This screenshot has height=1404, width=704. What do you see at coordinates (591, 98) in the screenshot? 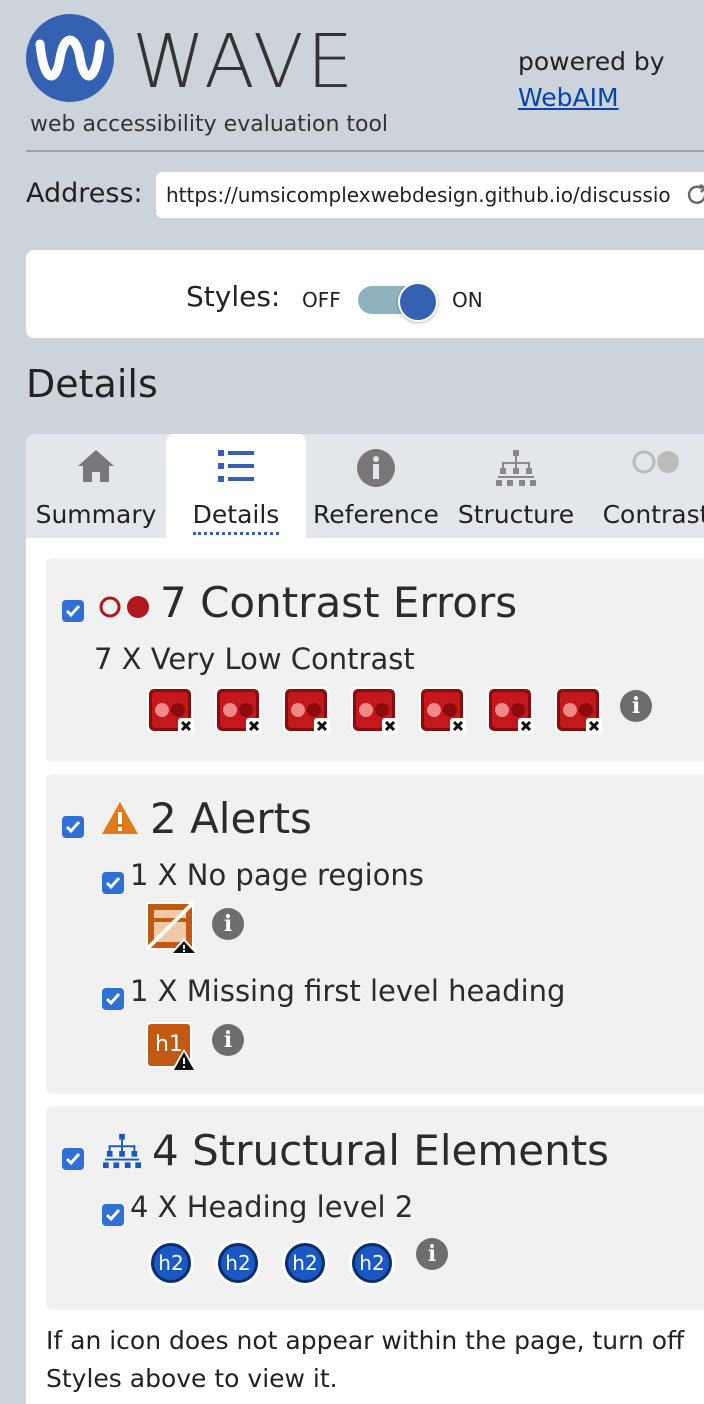
I see `webaim-link: WebAIM` at bounding box center [591, 98].